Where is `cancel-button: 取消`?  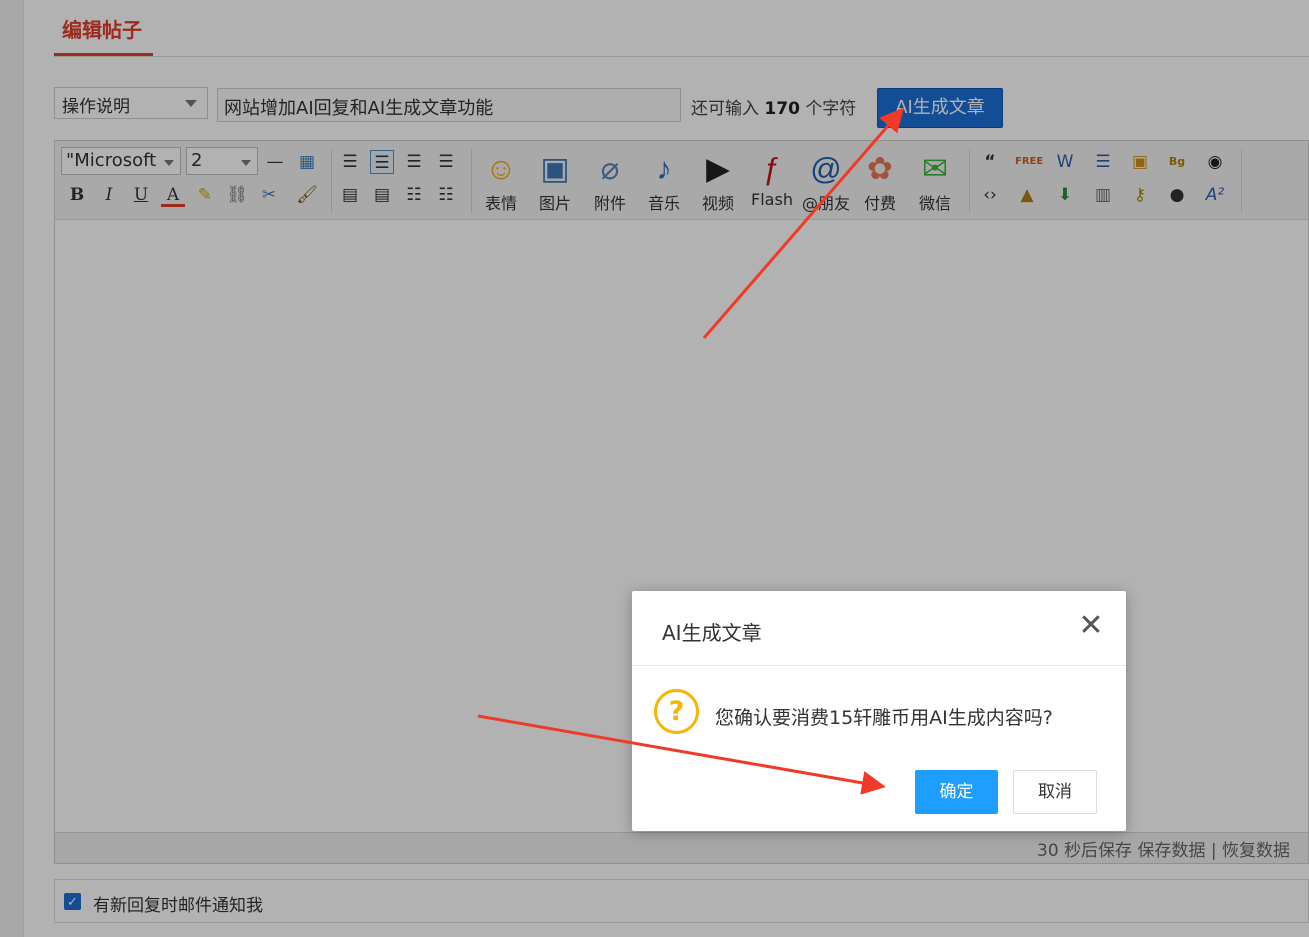
cancel-button: 取消 is located at coordinates (1055, 792).